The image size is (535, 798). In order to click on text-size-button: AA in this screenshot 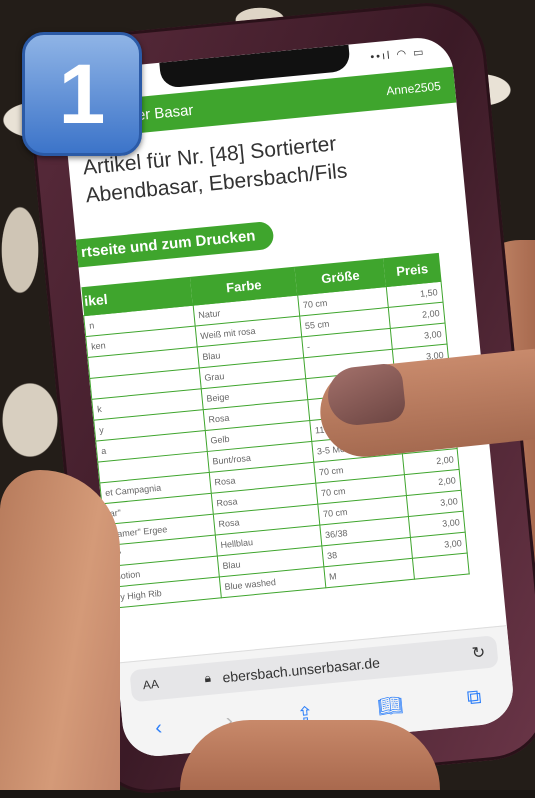, I will do `click(150, 684)`.